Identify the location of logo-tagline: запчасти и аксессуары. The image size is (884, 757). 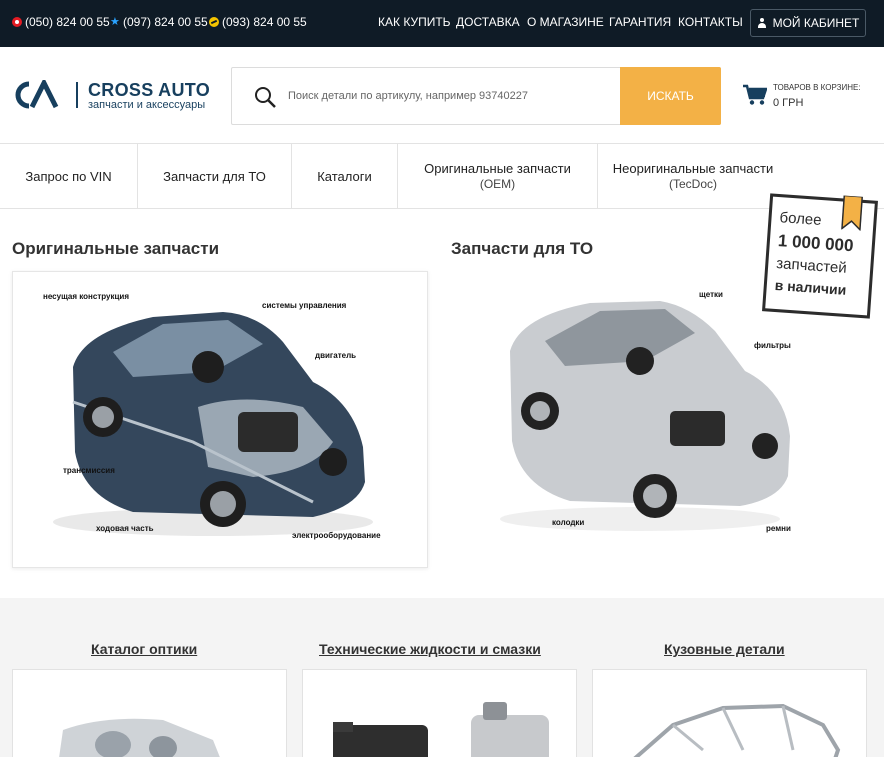
(147, 105).